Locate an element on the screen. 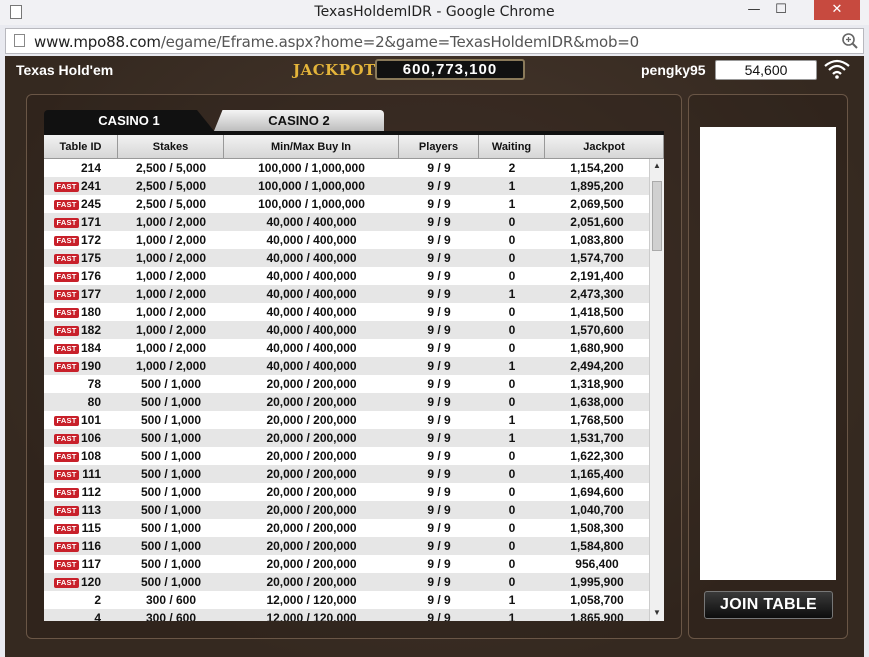 This screenshot has width=869, height=657. table-id: 117 is located at coordinates (91, 564).